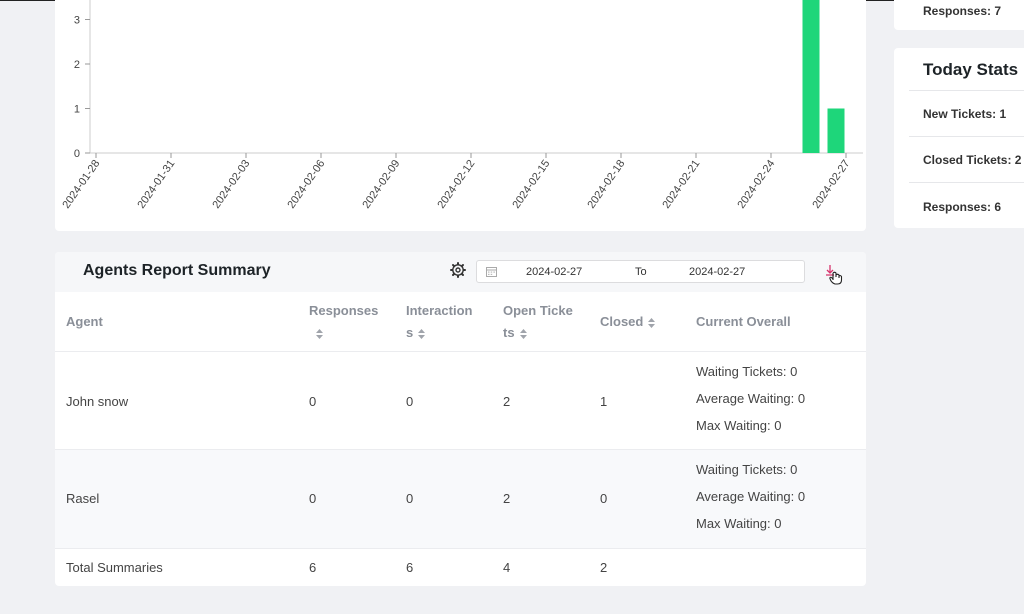 Image resolution: width=1024 pixels, height=614 pixels. I want to click on stat-responses-today: Responses: 6, so click(962, 207).